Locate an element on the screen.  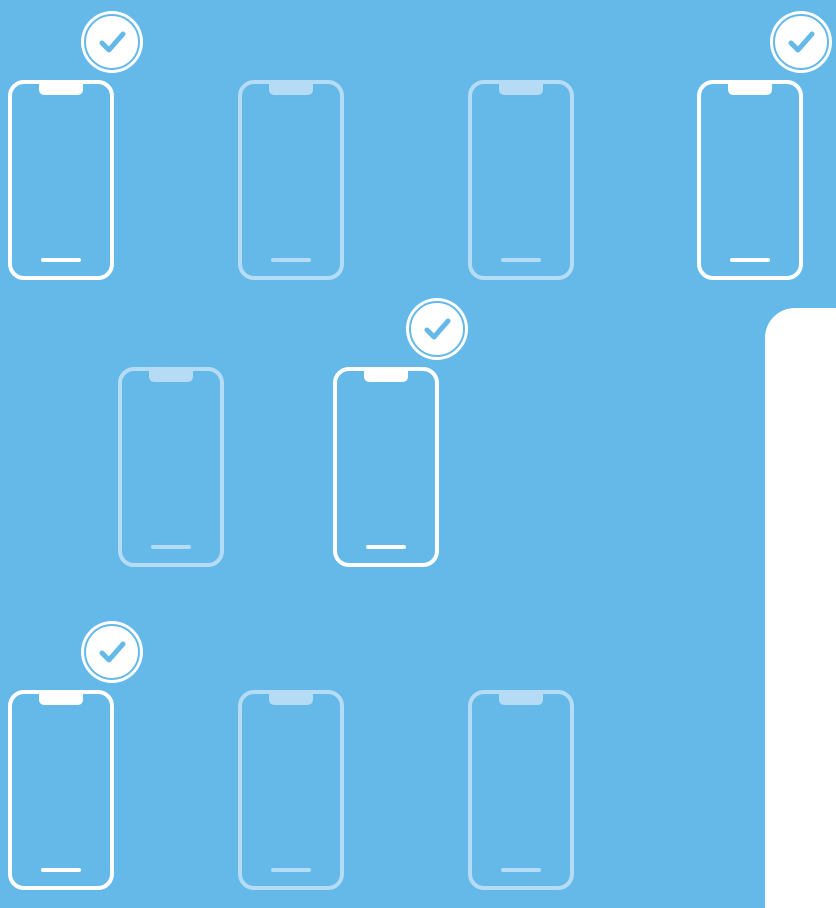
phone-9-icon is located at coordinates (521, 790).